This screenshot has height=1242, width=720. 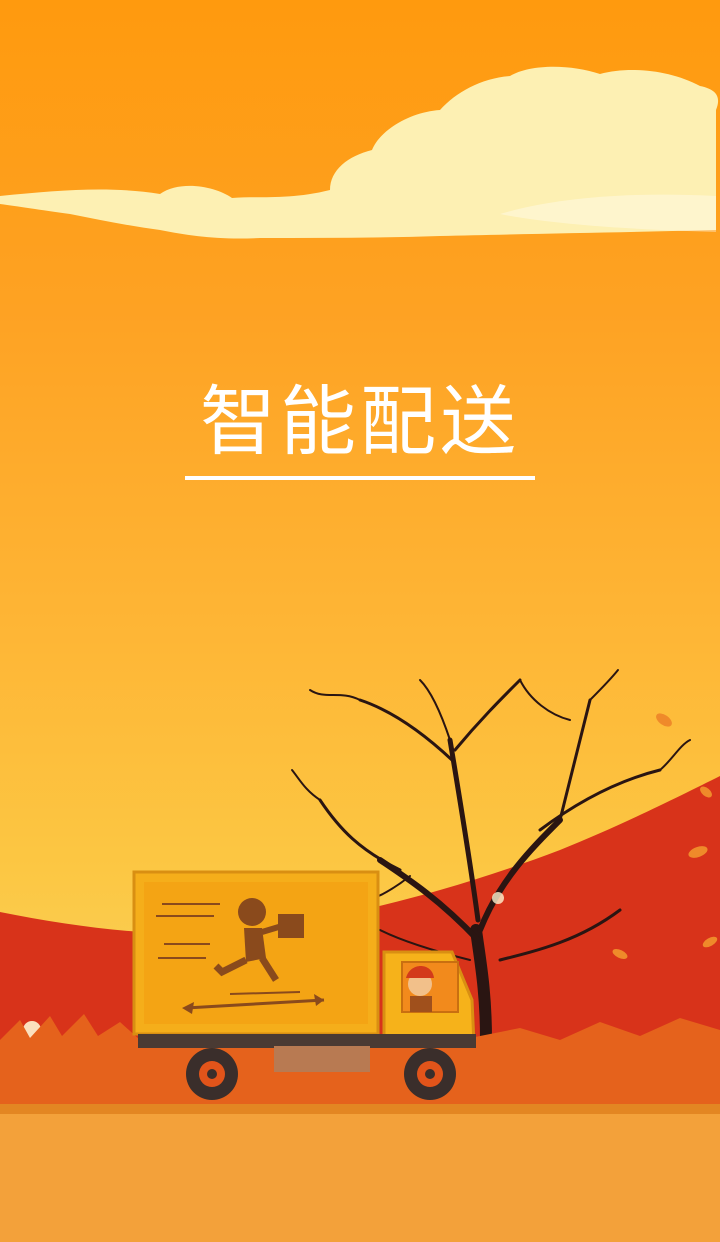 What do you see at coordinates (212, 1074) in the screenshot?
I see `rear-wheel-icon` at bounding box center [212, 1074].